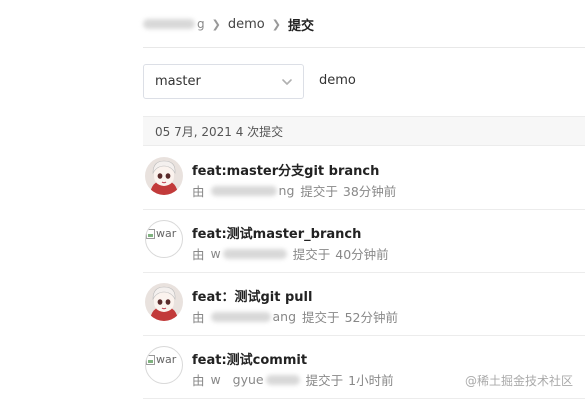  What do you see at coordinates (216, 253) in the screenshot?
I see `commit-author-tail: w` at bounding box center [216, 253].